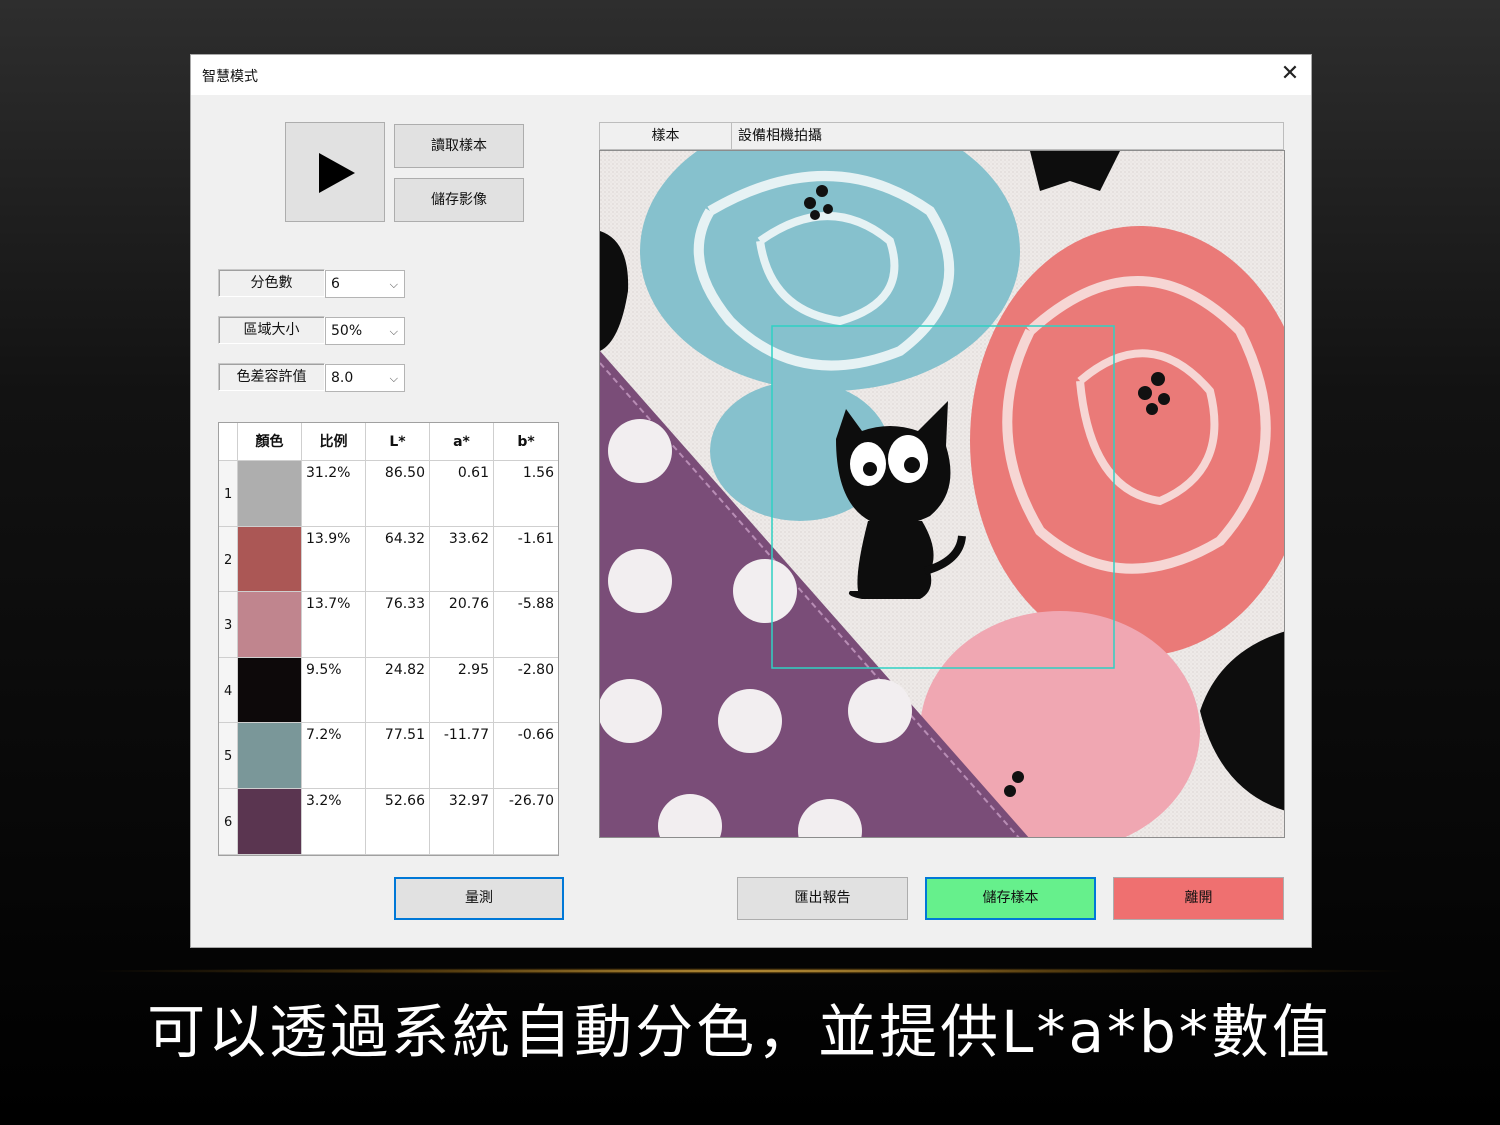  What do you see at coordinates (398, 625) in the screenshot?
I see `l-value-cell: 76.33` at bounding box center [398, 625].